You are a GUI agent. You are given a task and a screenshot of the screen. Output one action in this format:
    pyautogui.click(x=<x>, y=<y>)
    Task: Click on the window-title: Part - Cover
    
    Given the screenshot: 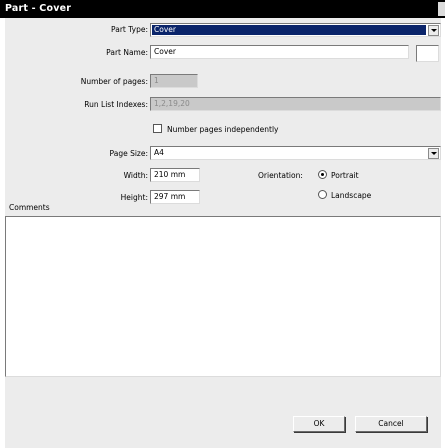 What is the action you would take?
    pyautogui.click(x=38, y=8)
    